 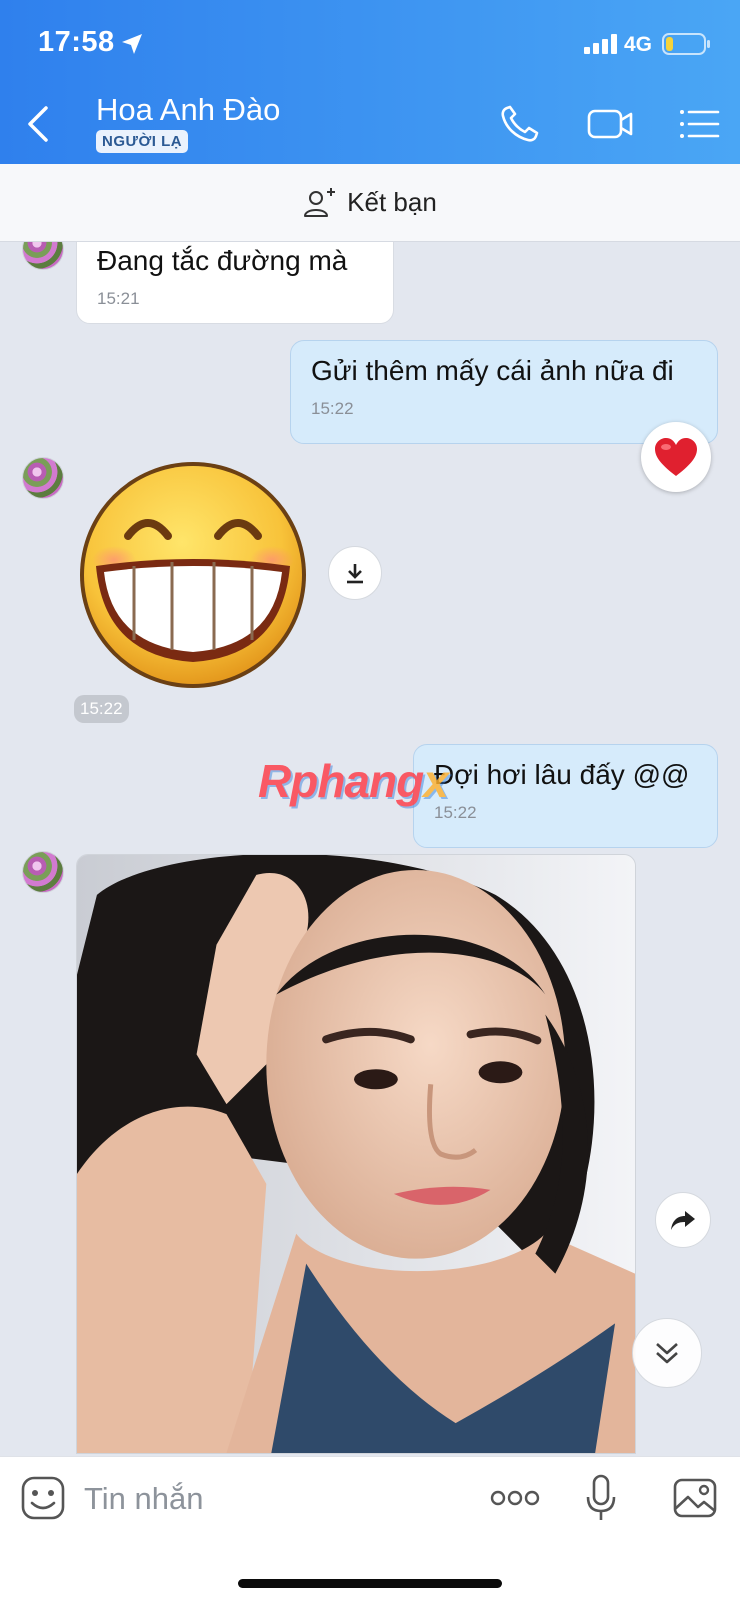 What do you see at coordinates (132, 44) in the screenshot?
I see `location-arrow-icon` at bounding box center [132, 44].